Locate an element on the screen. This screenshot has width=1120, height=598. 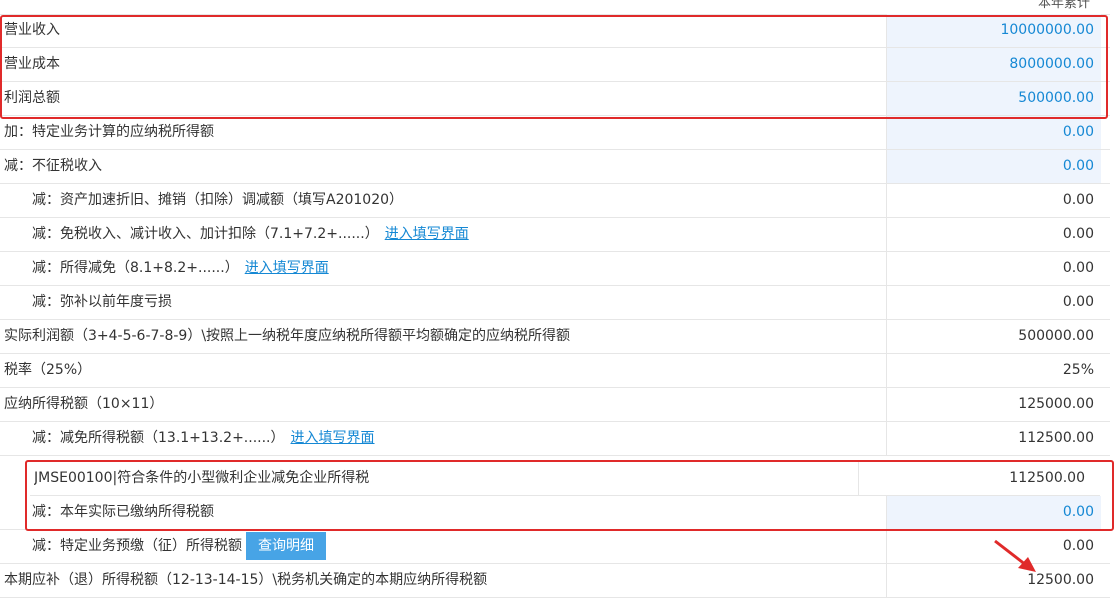
table-row-small-enterprise-relief: JMSE00100|符合条件的小型微利企业减免企业所得税 112500.00 is located at coordinates (565, 479).